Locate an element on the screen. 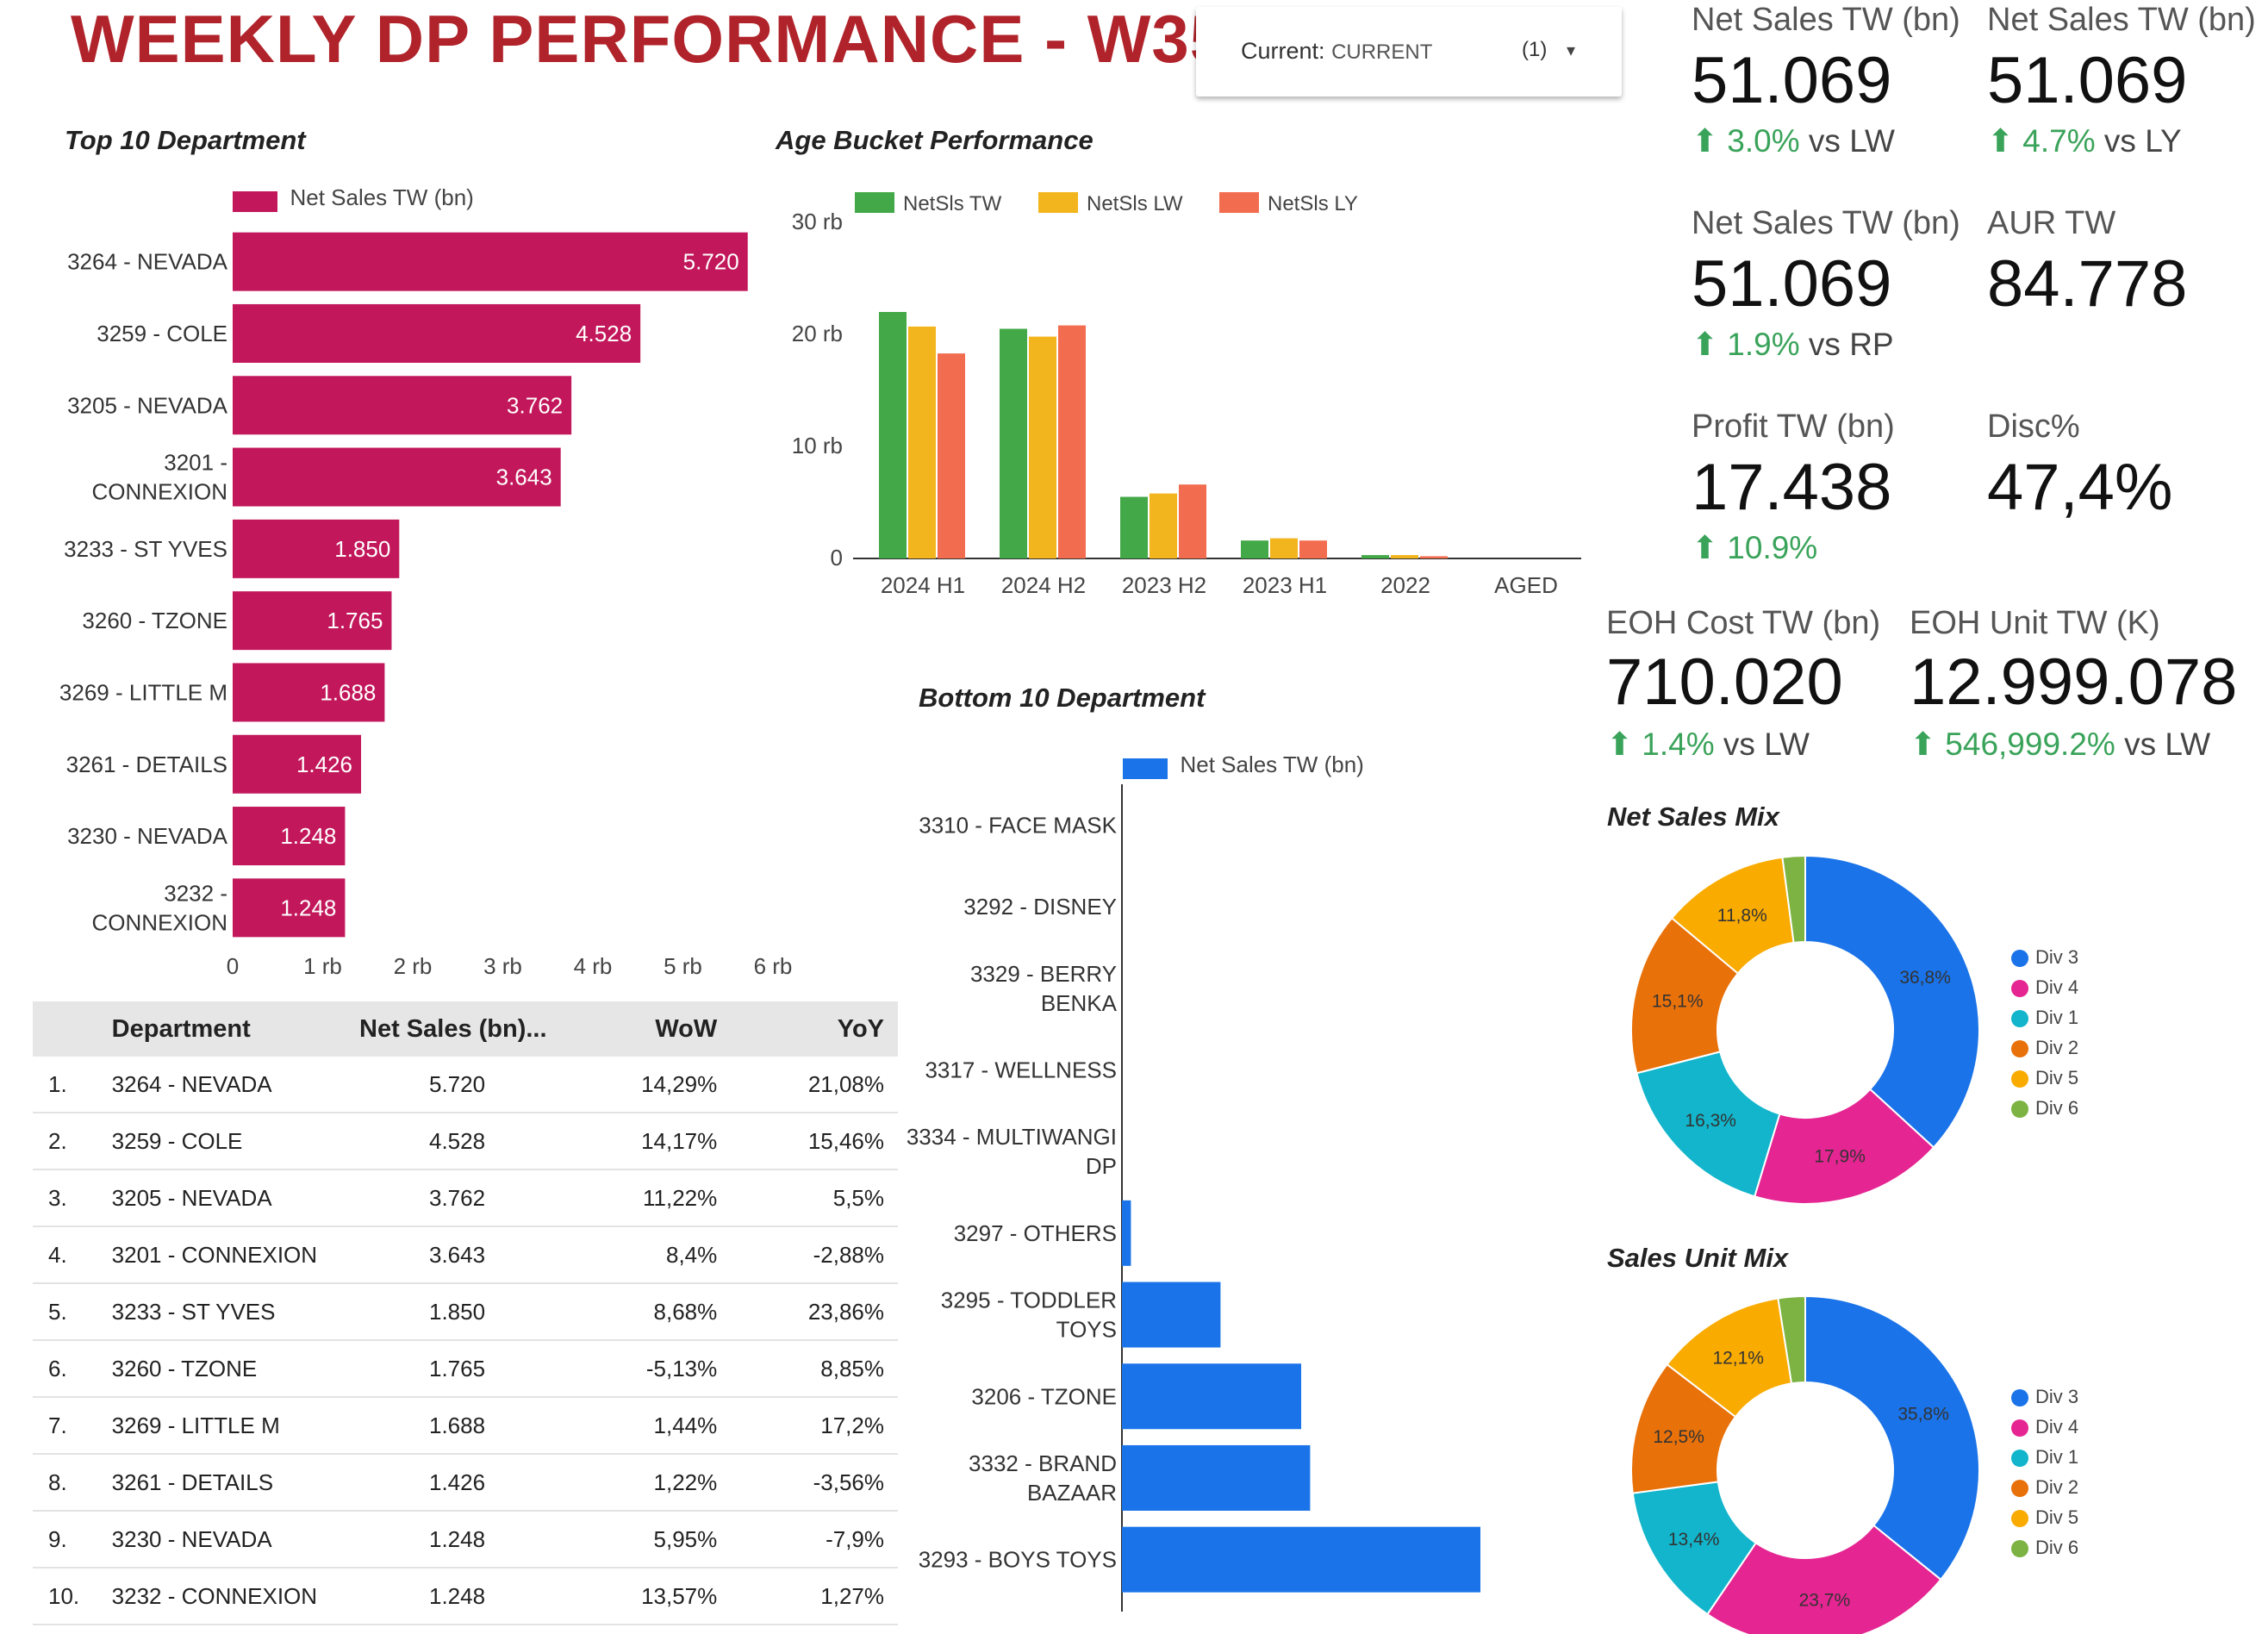 This screenshot has height=1634, width=2268. donut-slice-label: 13,4% is located at coordinates (1694, 1540).